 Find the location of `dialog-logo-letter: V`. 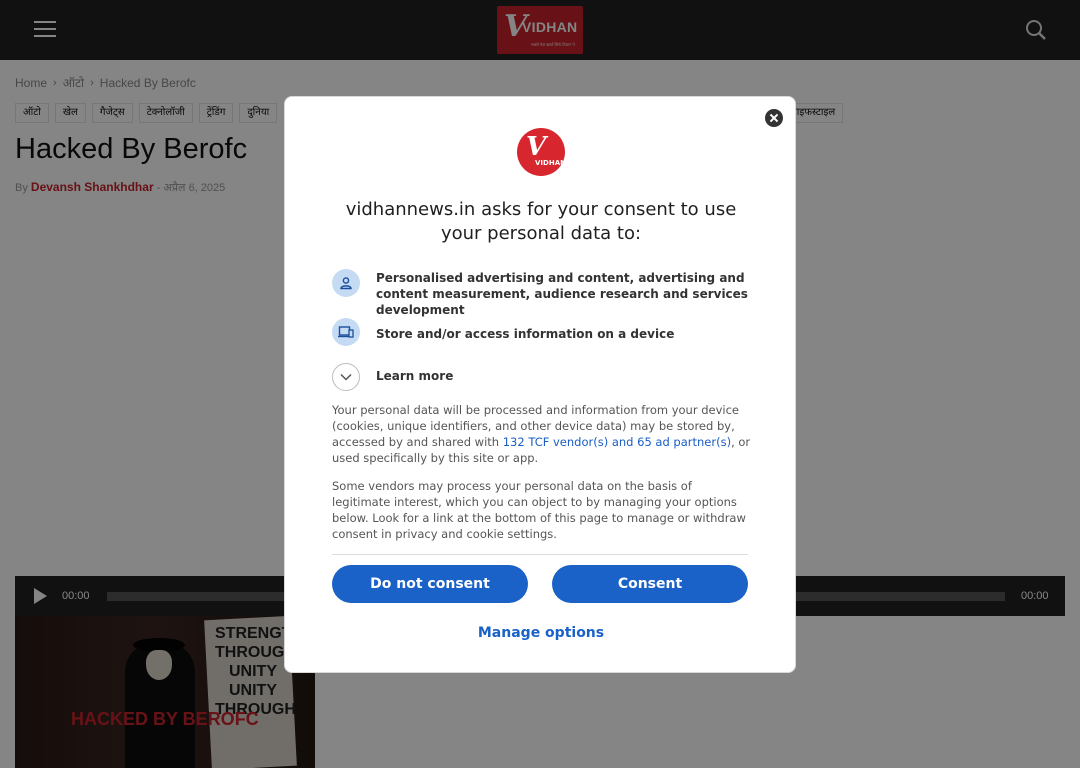

dialog-logo-letter: V is located at coordinates (536, 147).